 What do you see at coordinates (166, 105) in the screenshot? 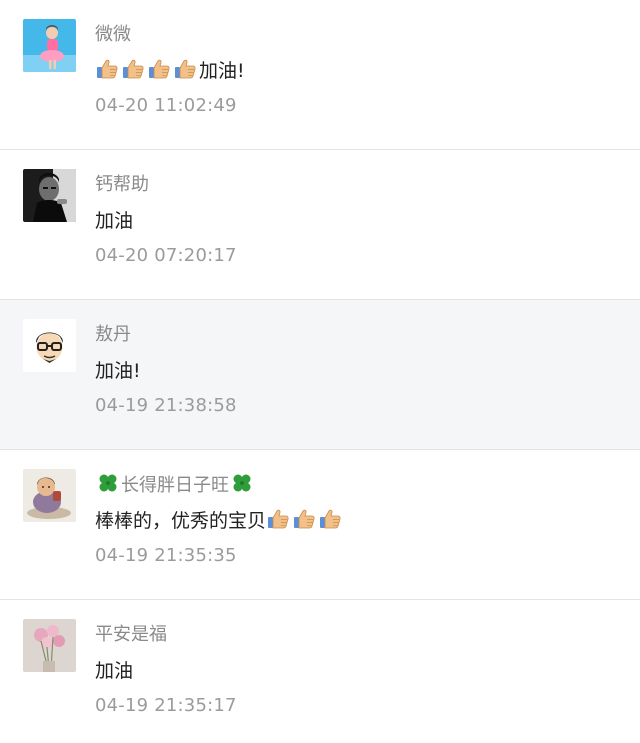
I see `comment-timestamp: 04-20 11:02:49` at bounding box center [166, 105].